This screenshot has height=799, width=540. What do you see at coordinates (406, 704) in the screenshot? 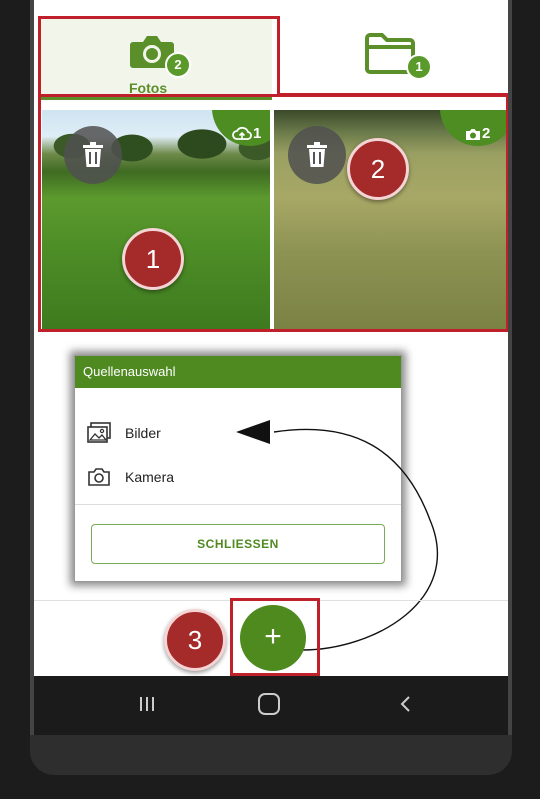
I see `back-icon` at bounding box center [406, 704].